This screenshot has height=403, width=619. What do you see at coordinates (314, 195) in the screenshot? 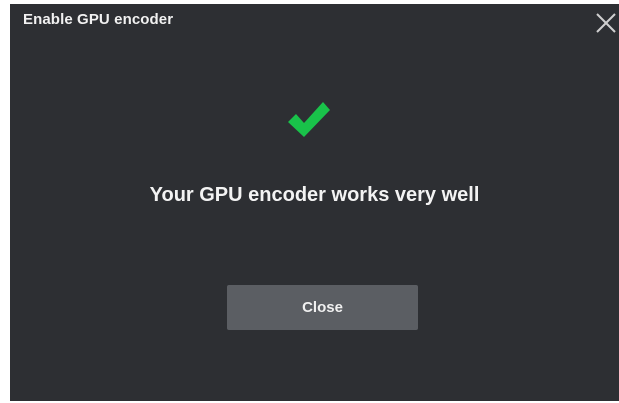
I see `status-message: Your GPU encoder works very well` at bounding box center [314, 195].